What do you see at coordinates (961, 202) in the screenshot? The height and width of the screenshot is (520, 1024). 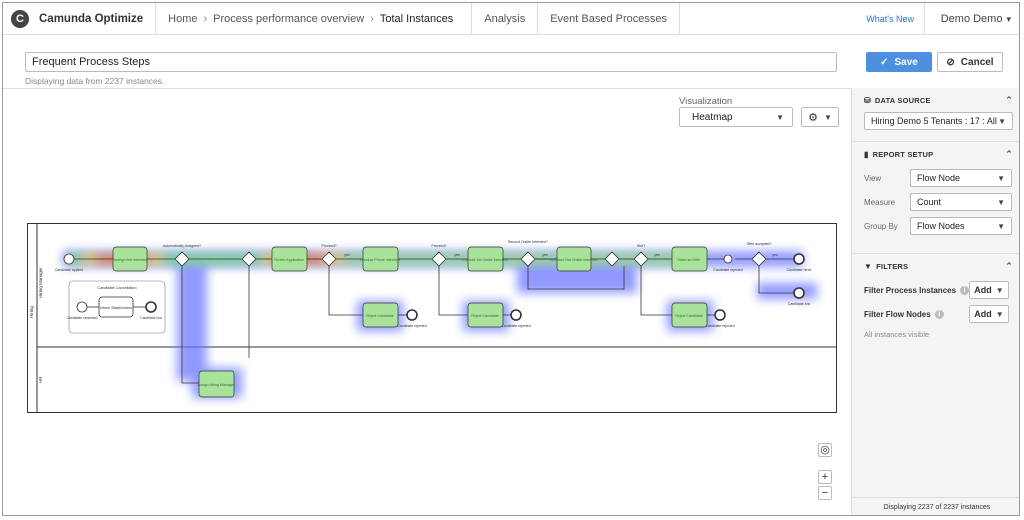 I see `measure-select: Count ▼` at bounding box center [961, 202].